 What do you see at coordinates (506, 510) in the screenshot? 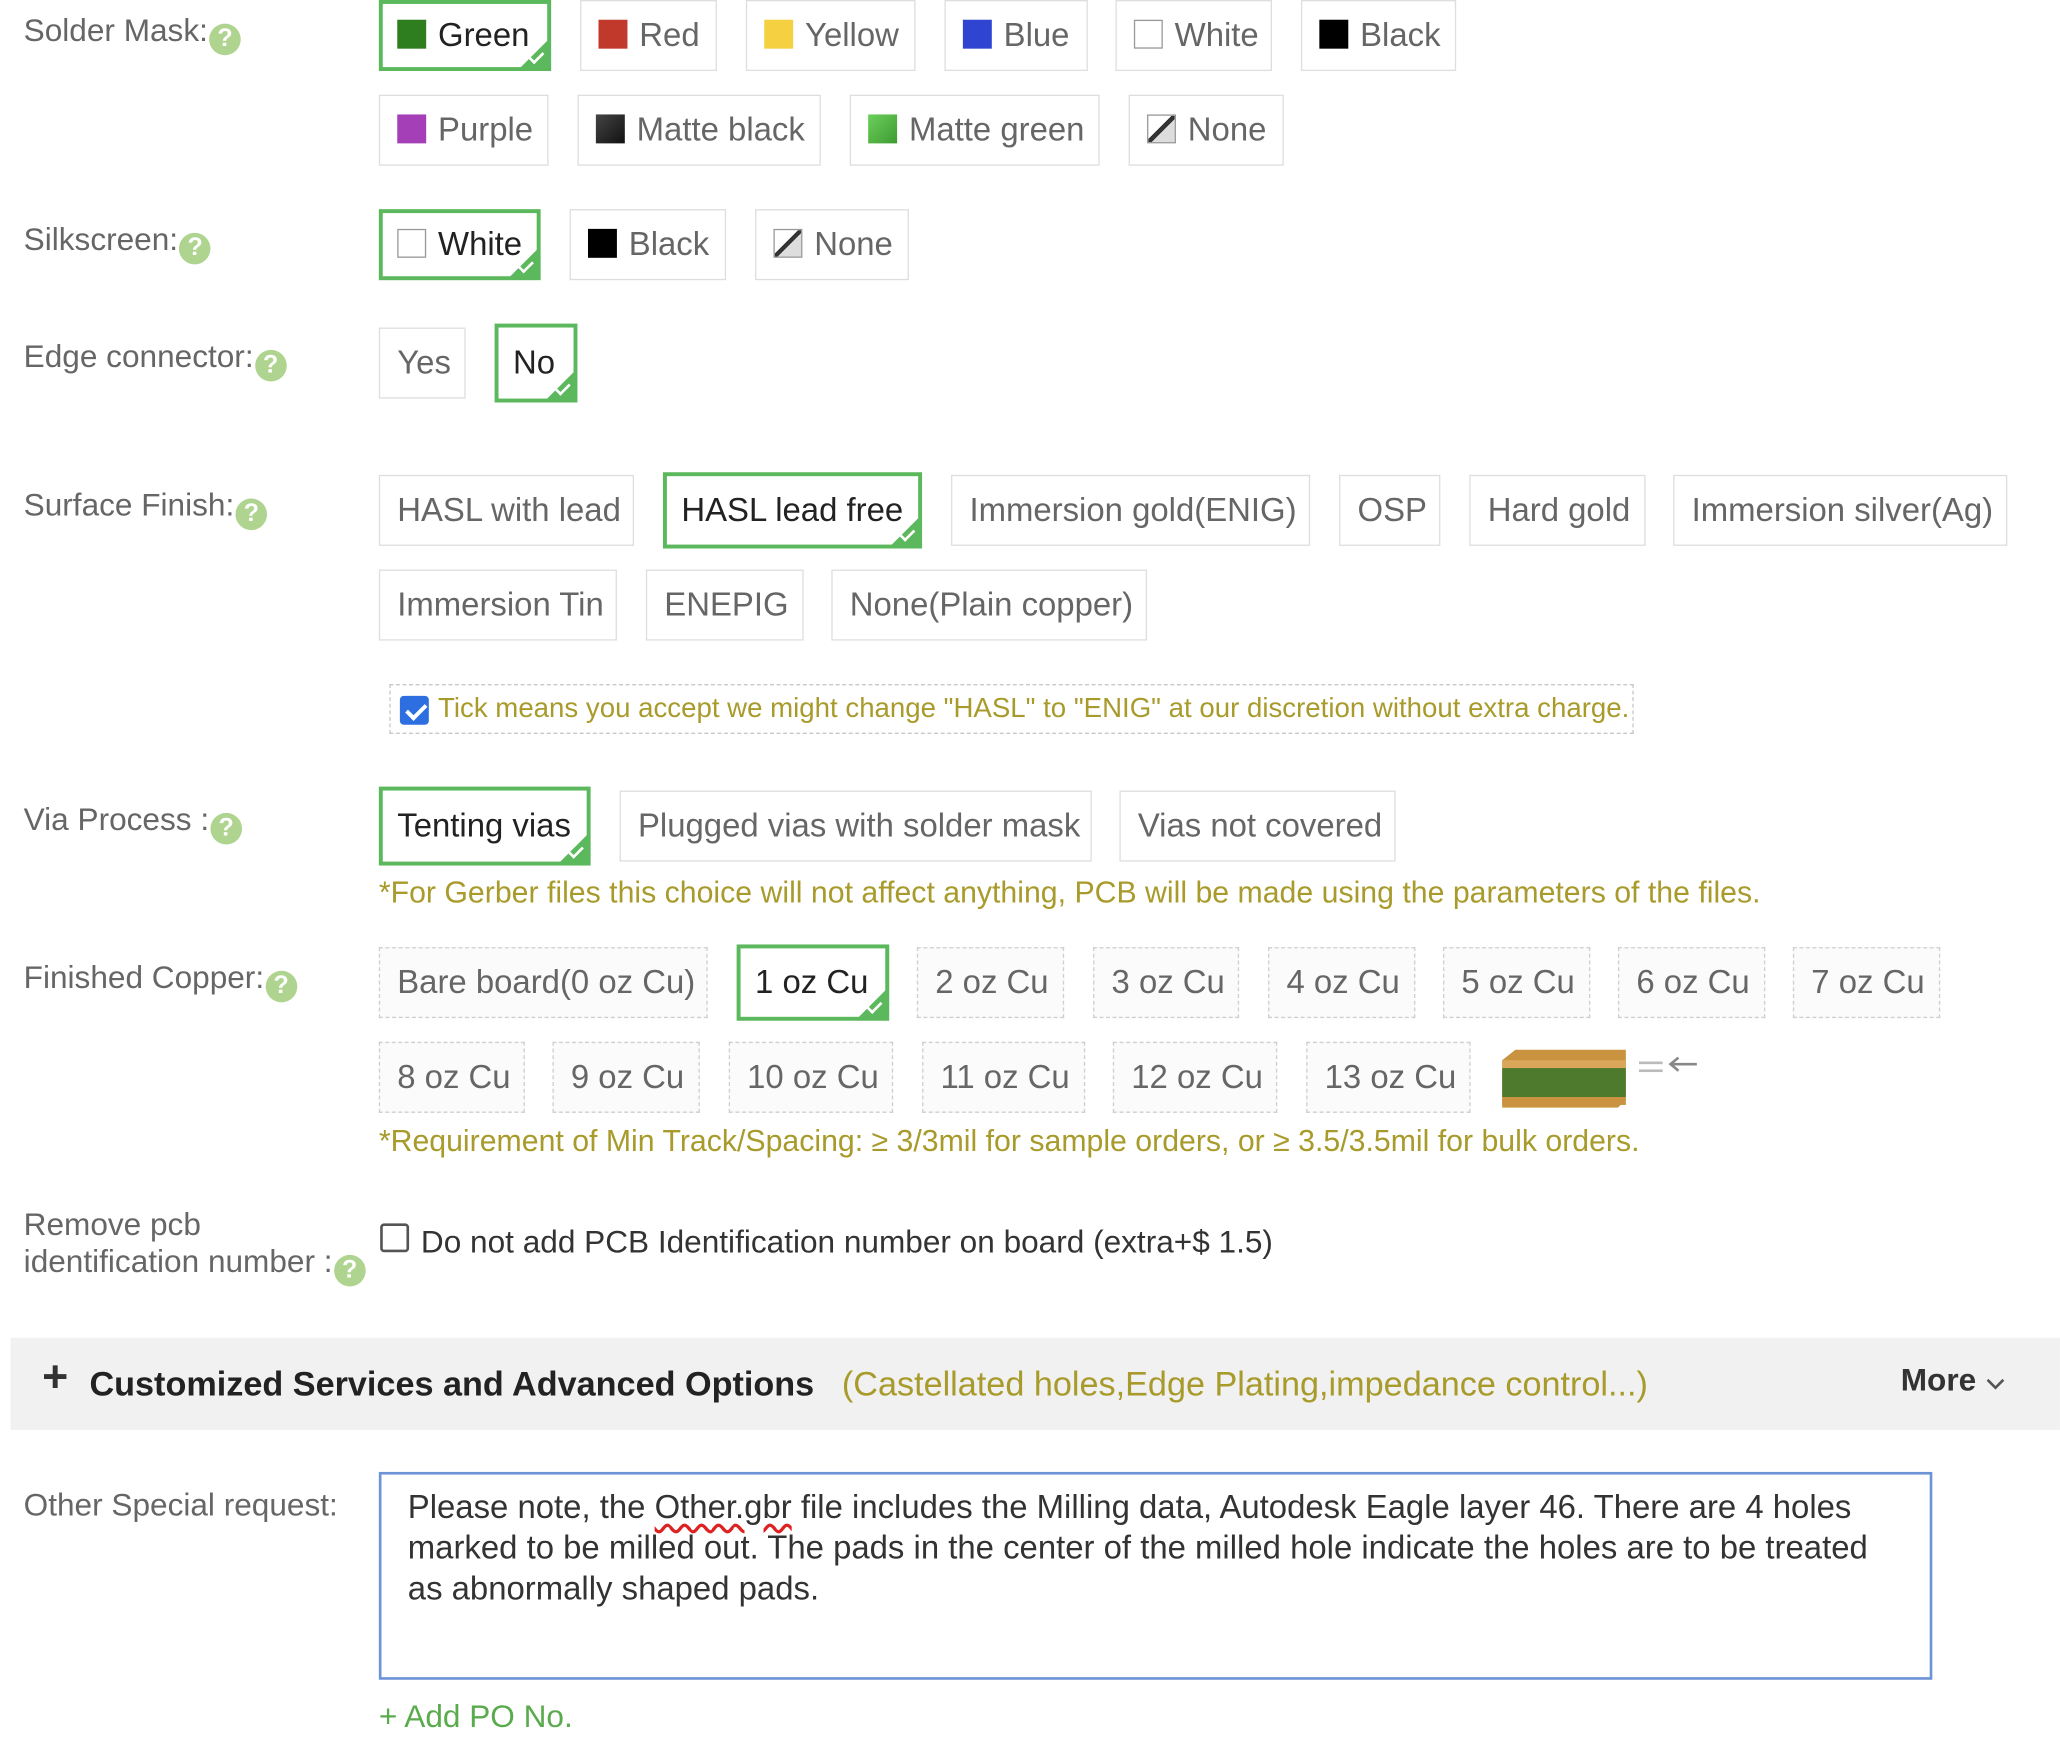
I see `surface-option-hasl-with-lead: HASL with lead` at bounding box center [506, 510].